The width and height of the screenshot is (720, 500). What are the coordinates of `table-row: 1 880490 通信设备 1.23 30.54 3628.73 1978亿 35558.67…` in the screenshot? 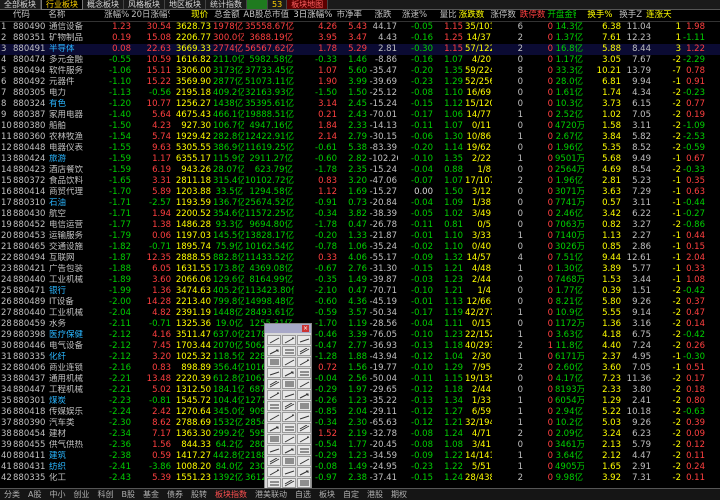 It's located at (360, 27).